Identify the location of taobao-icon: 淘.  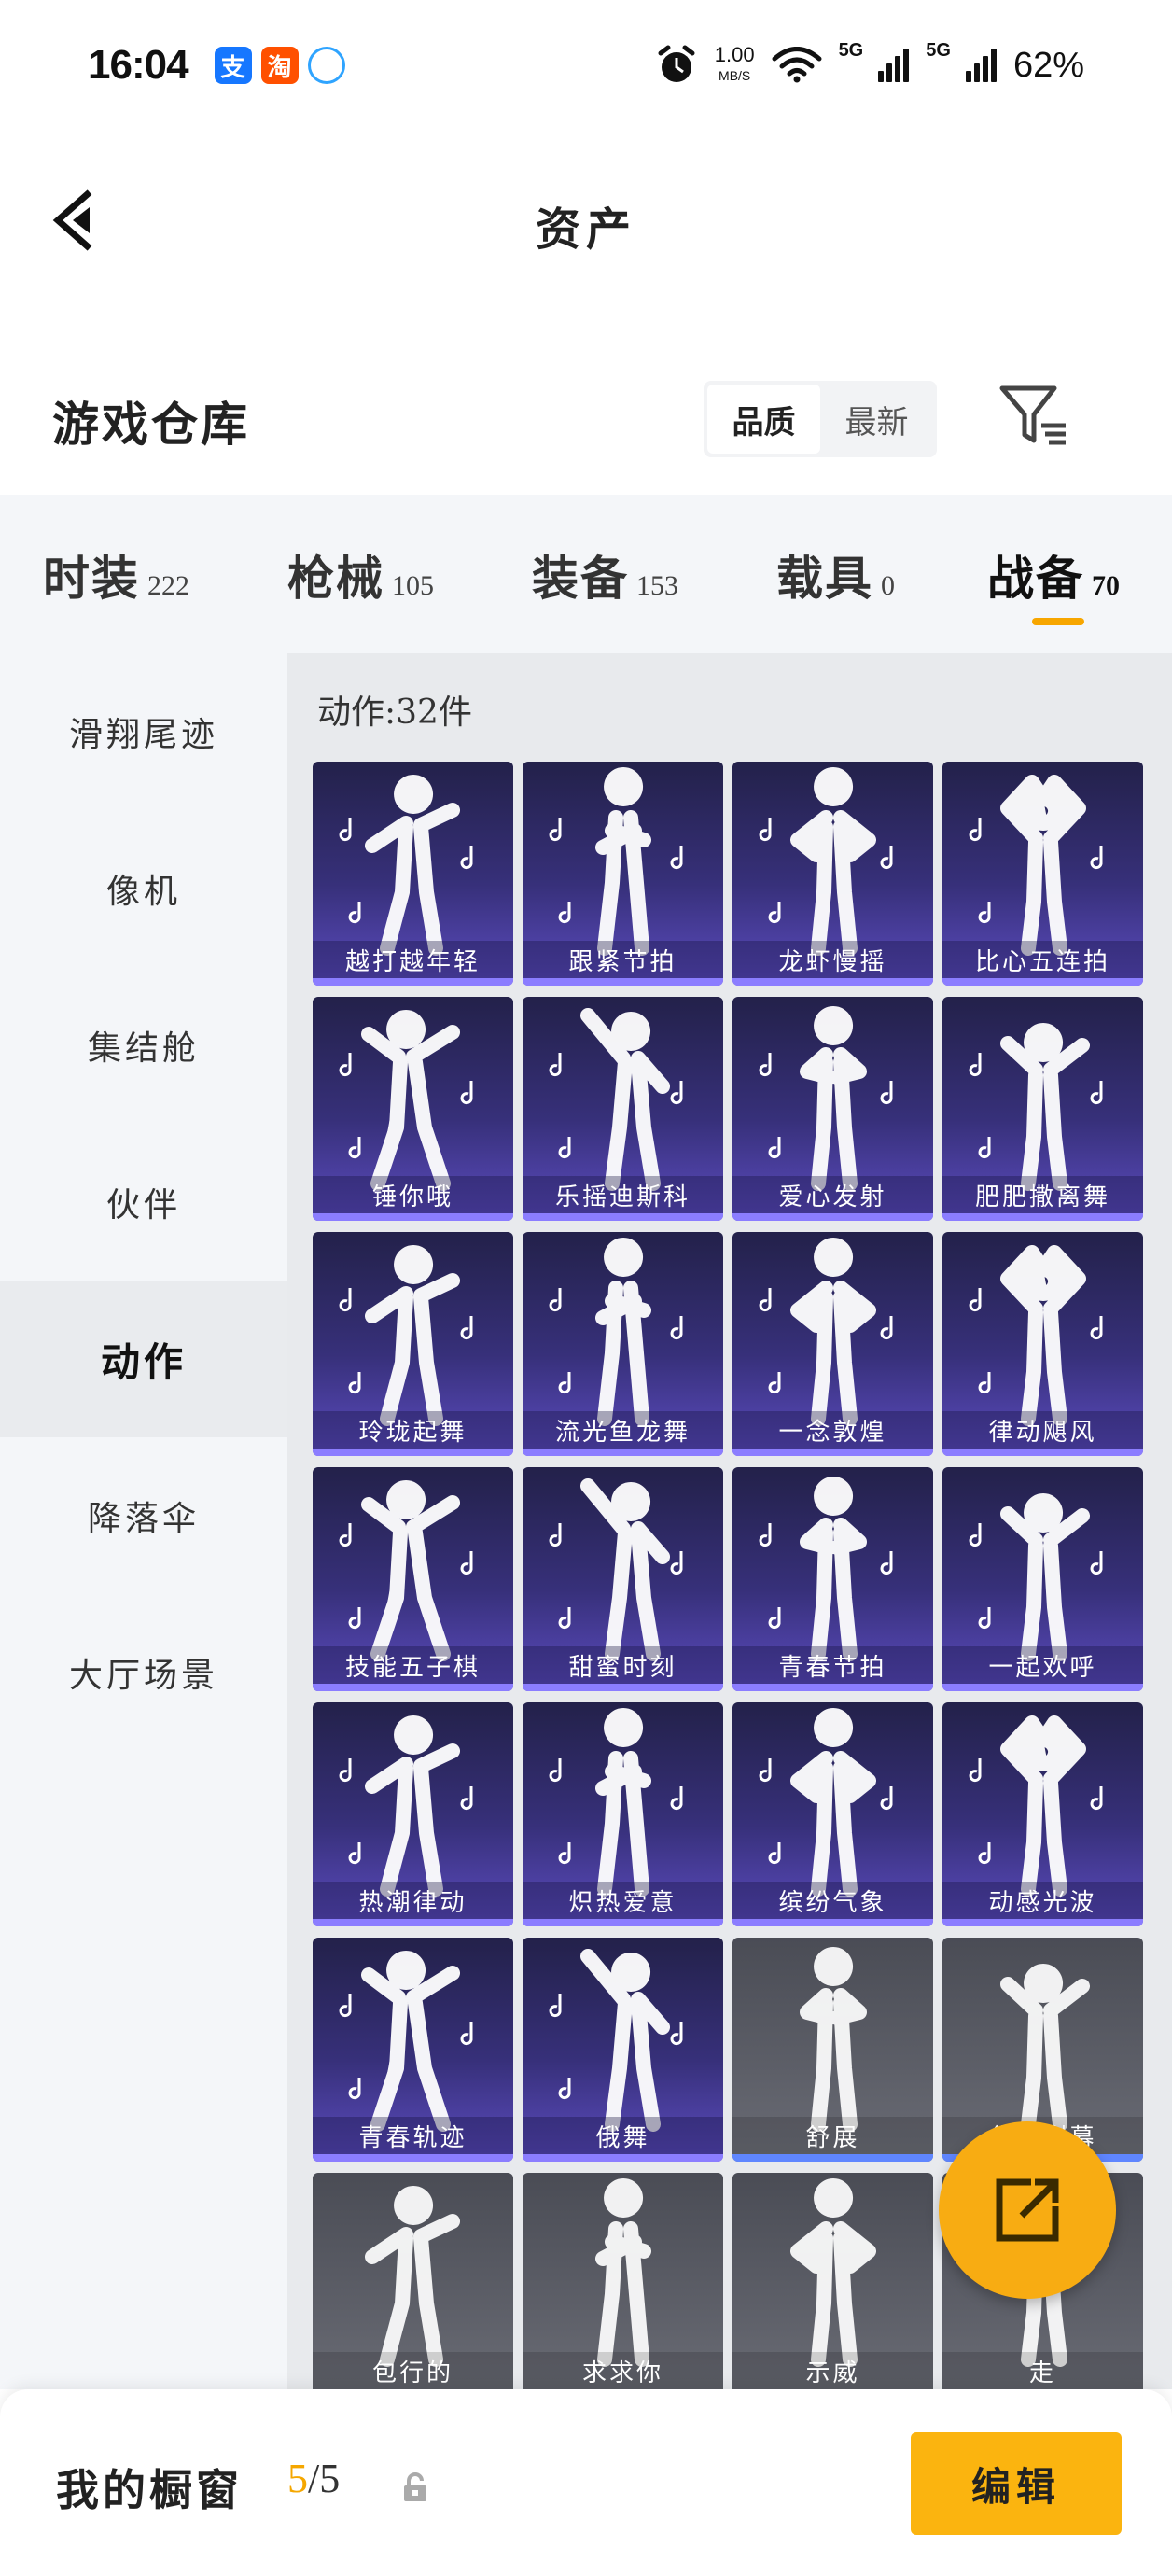
(279, 65).